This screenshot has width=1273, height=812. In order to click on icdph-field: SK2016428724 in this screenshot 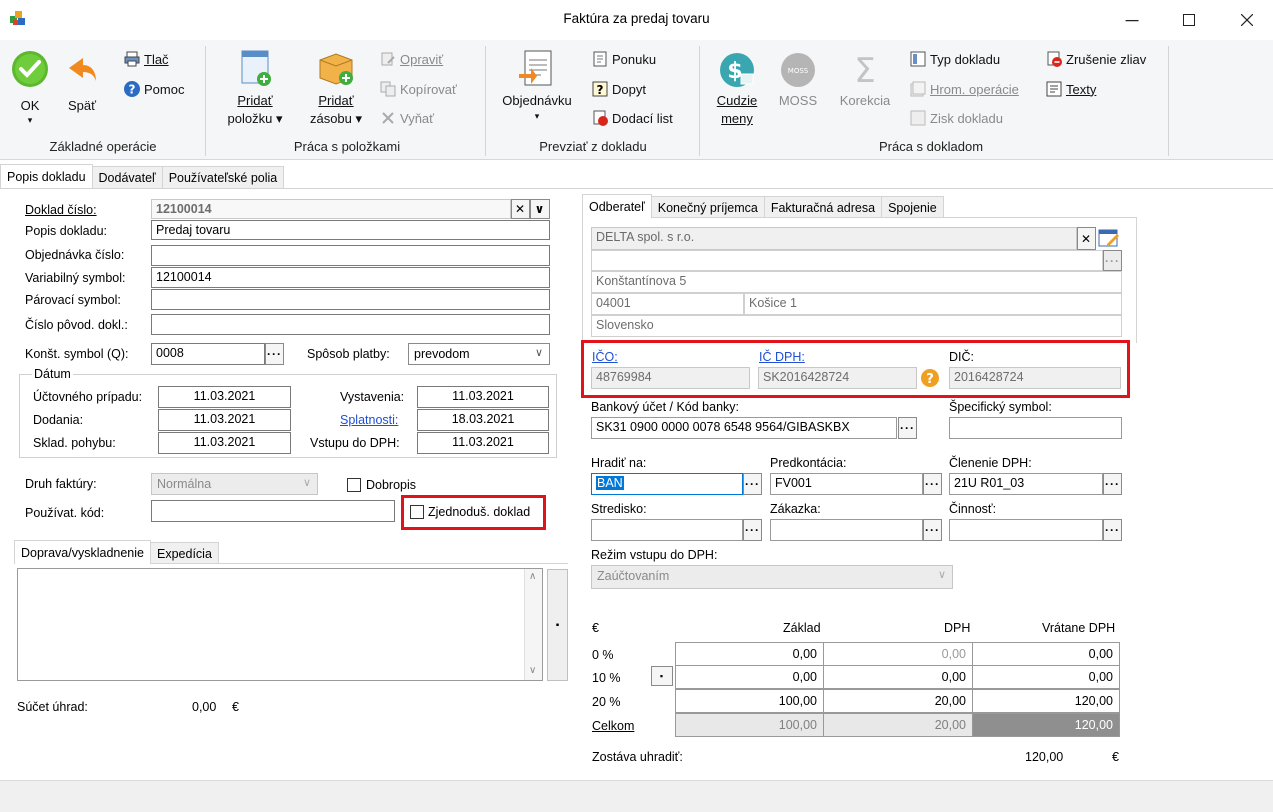, I will do `click(837, 378)`.